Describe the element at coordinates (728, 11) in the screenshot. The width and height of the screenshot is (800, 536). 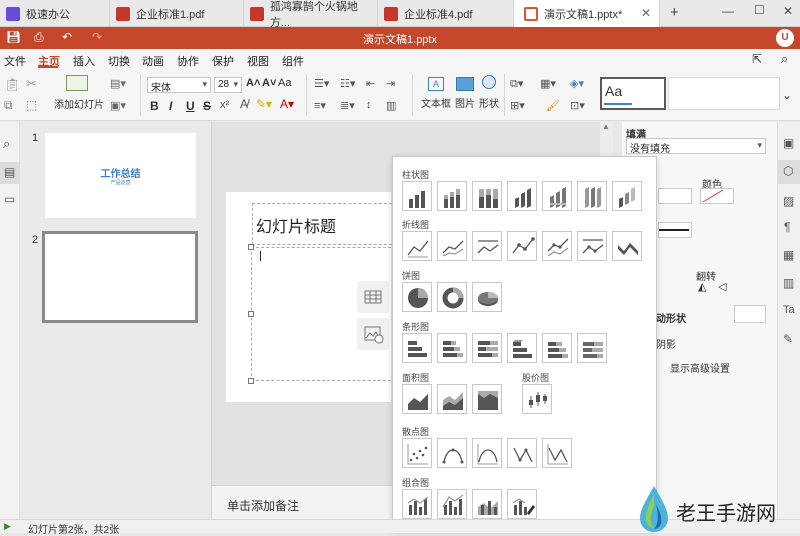
I see `minimize-icon: —` at that location.